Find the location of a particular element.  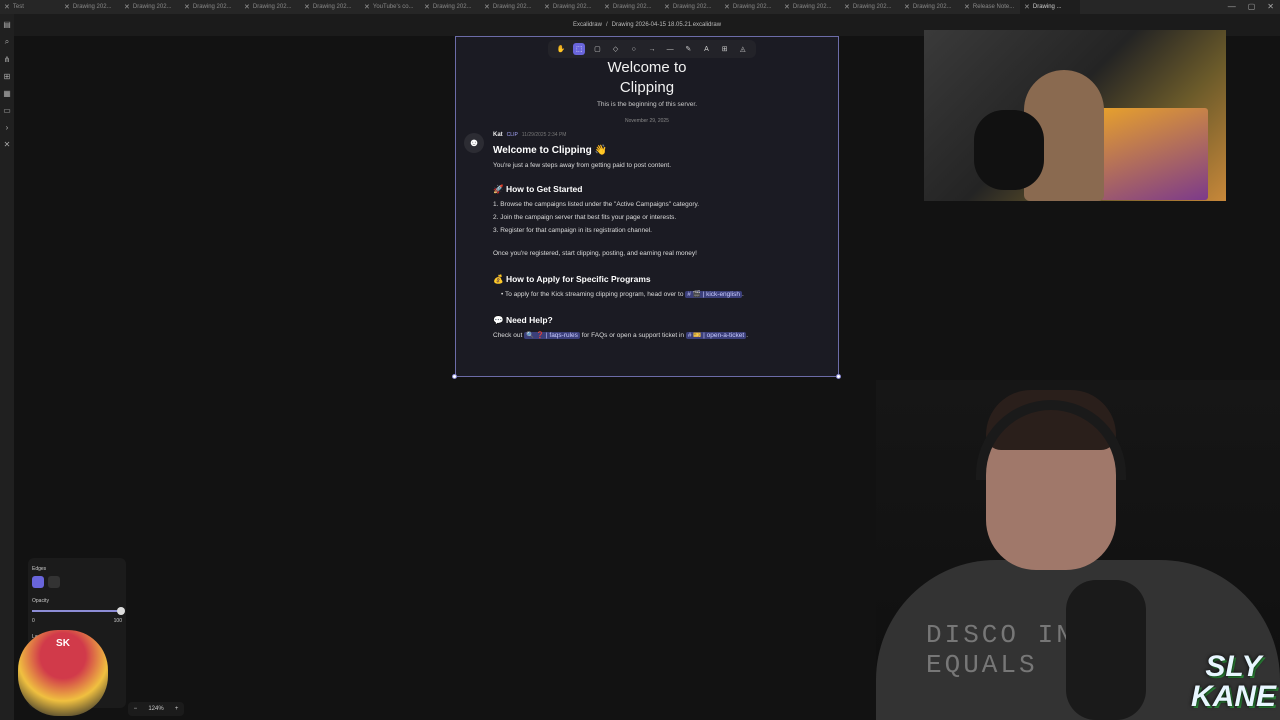

search-icon: ⌕ is located at coordinates (7, 42).